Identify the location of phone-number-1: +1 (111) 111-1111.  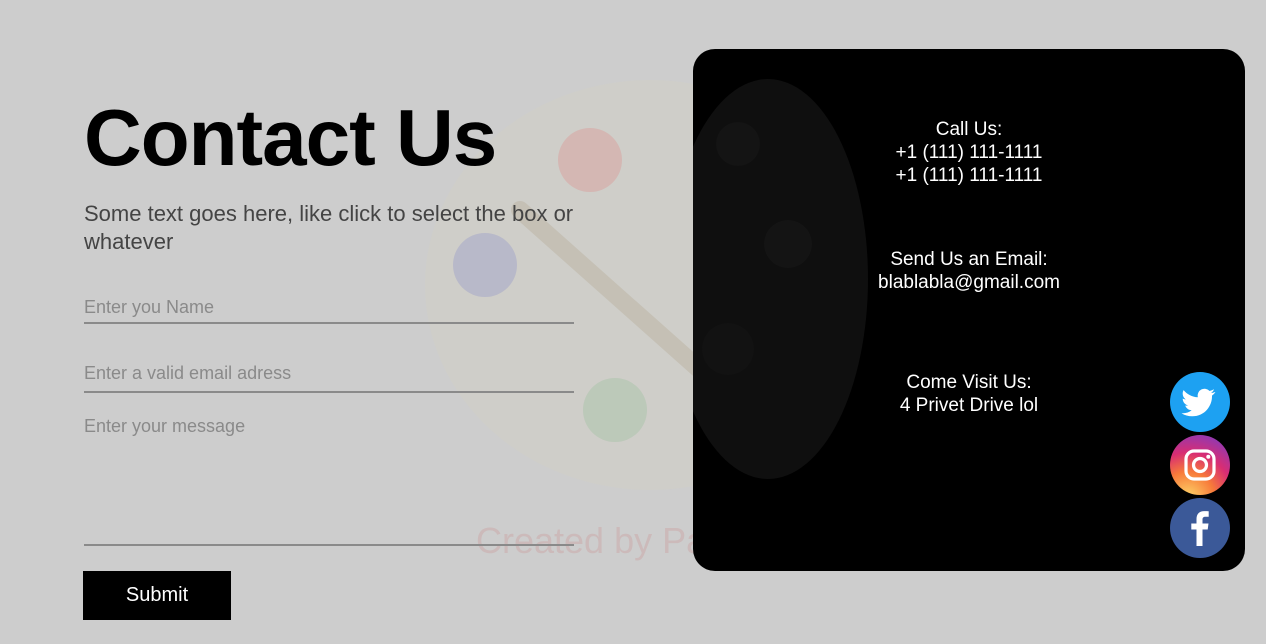
(969, 152).